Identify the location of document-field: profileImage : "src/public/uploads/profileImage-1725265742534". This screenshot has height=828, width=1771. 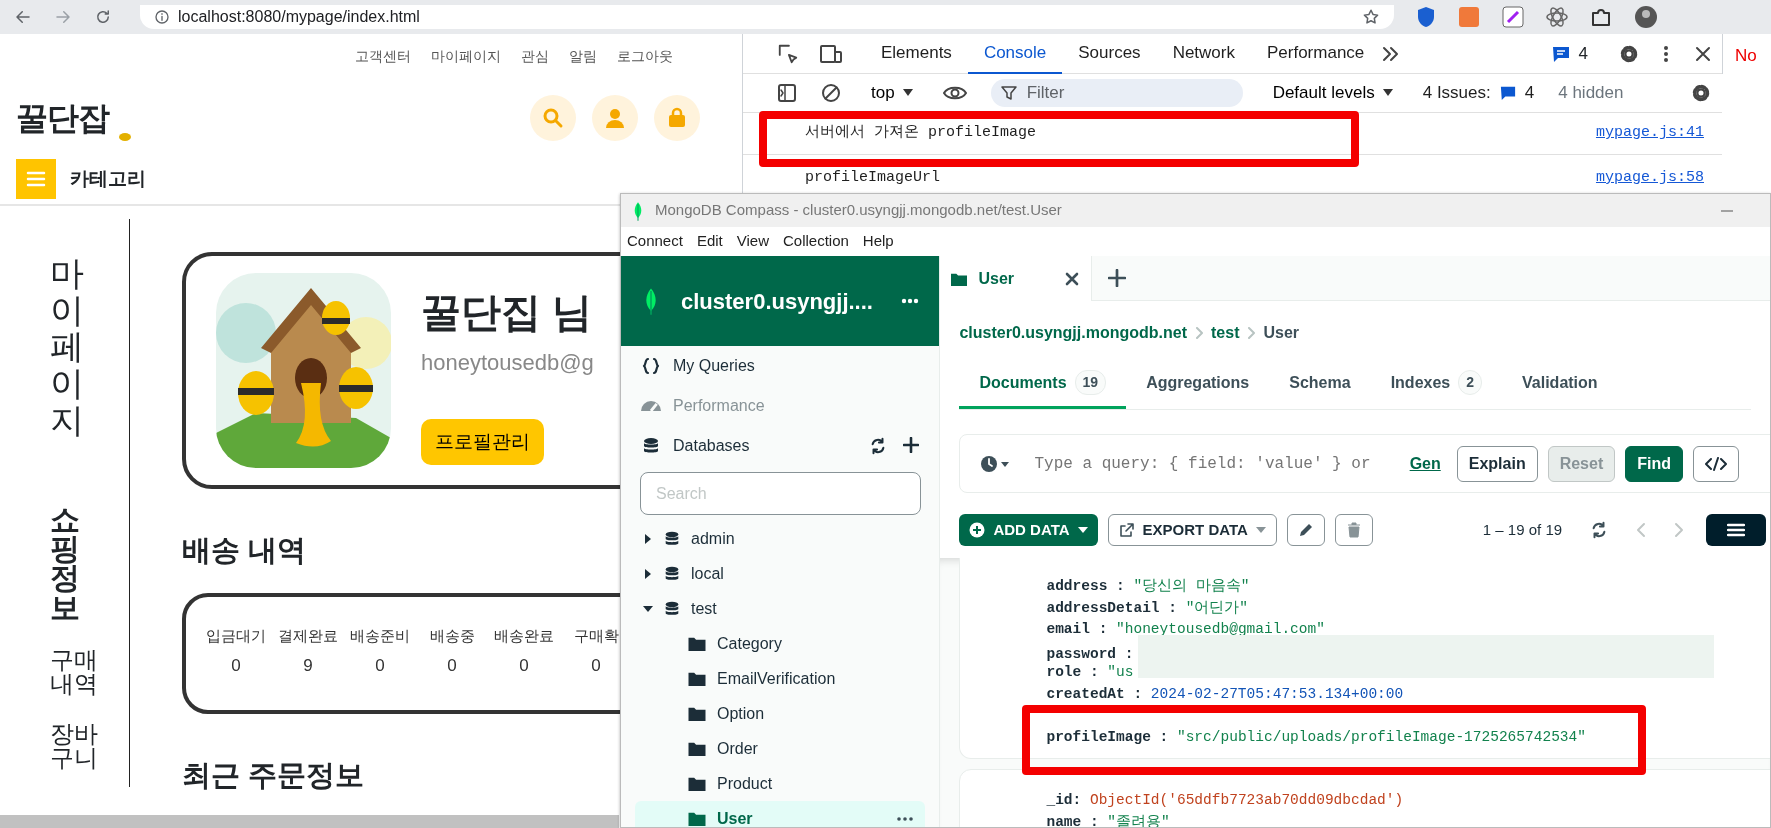
(1408, 737).